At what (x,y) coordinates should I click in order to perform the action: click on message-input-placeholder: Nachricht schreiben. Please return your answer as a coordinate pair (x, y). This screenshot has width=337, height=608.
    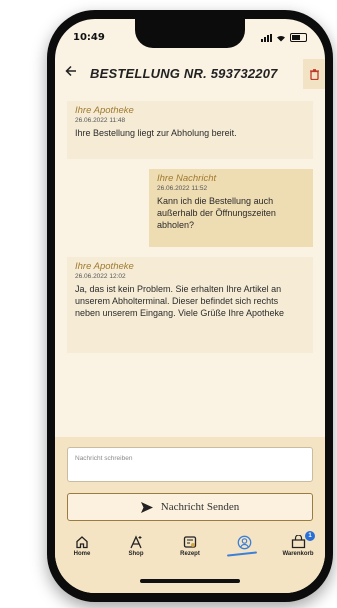
    Looking at the image, I should click on (104, 458).